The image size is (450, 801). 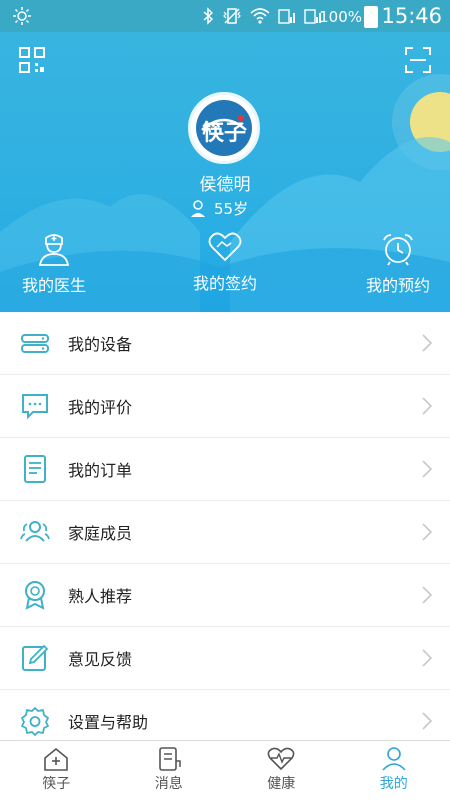 I want to click on app-logo: 筷子, so click(x=224, y=128).